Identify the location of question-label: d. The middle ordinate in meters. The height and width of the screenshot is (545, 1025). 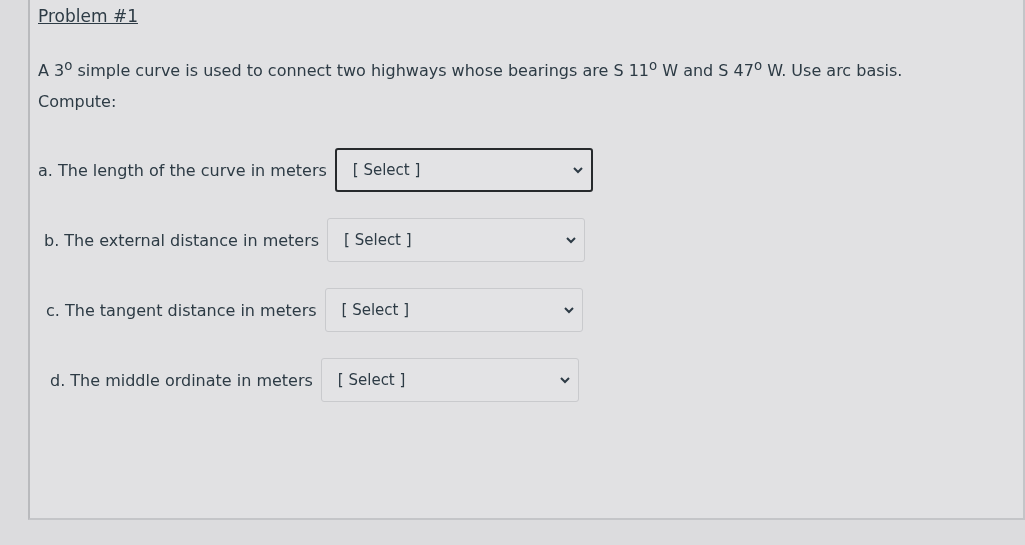
(181, 380).